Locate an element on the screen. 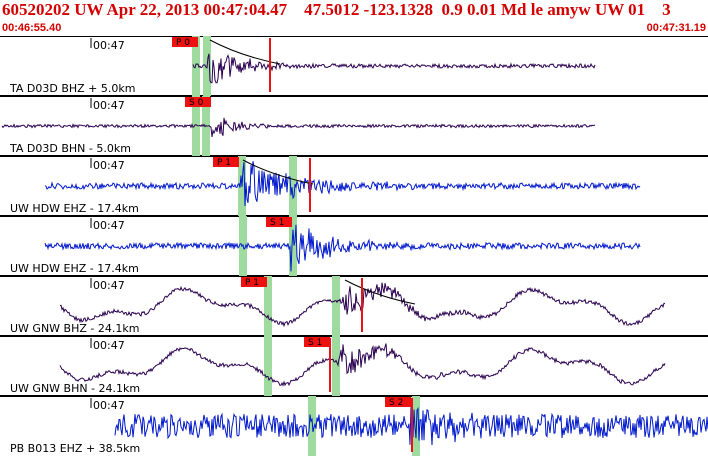 The height and width of the screenshot is (458, 708). station-label: PB B013 EHZ + 38.5km is located at coordinates (75, 448).